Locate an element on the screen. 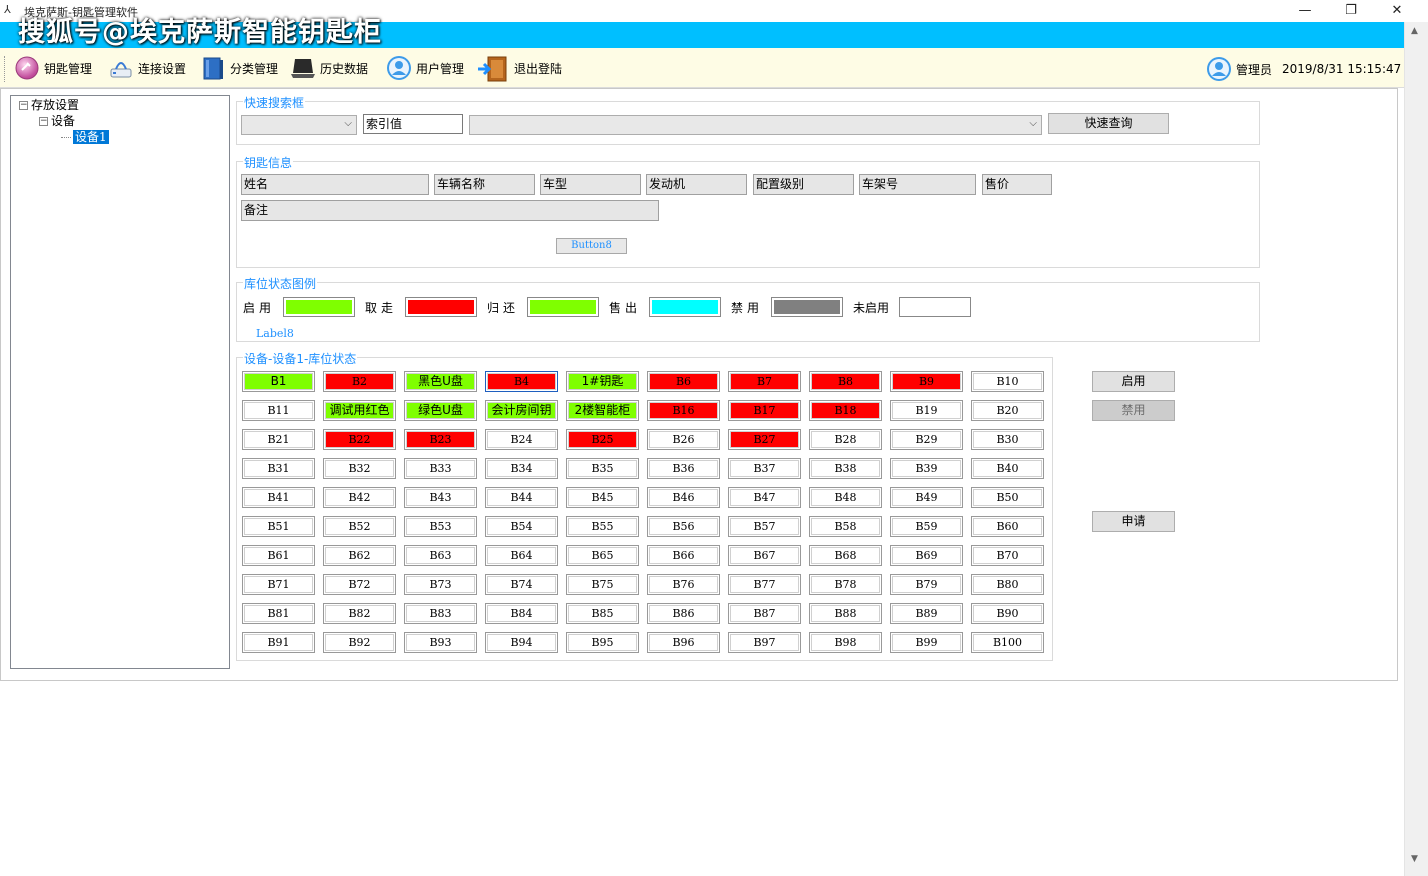 Image resolution: width=1428 pixels, height=876 pixels. slot-cell: B7 is located at coordinates (764, 381).